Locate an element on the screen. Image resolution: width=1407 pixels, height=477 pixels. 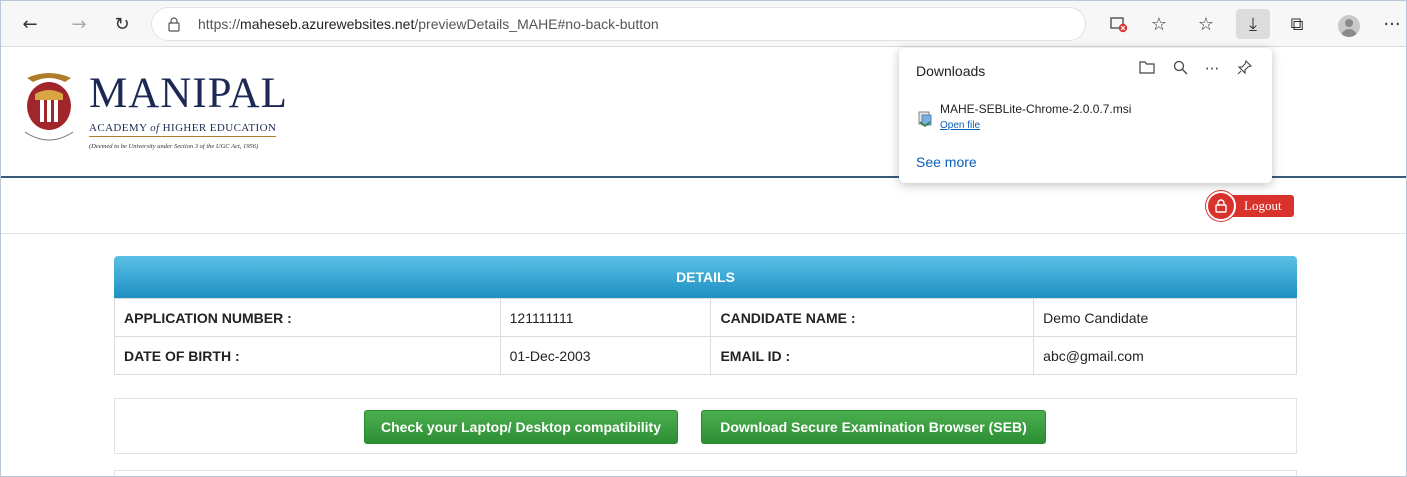
reload-icon: ↻ is located at coordinates (122, 24).